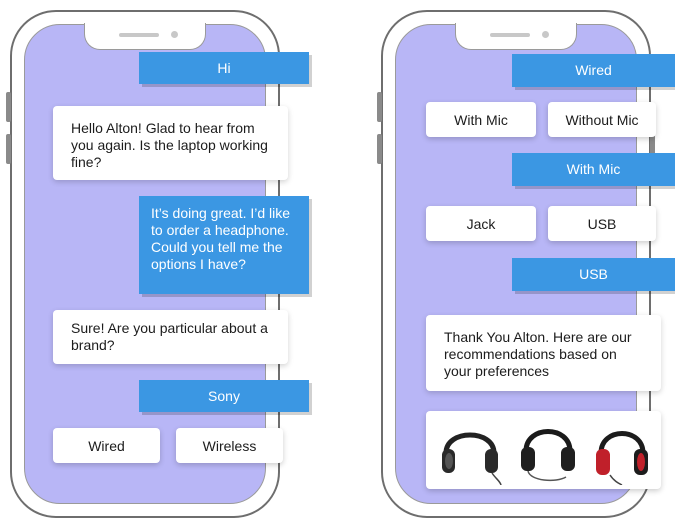  Describe the element at coordinates (481, 119) in the screenshot. I see `option-with-mic-button: With Mic` at that location.